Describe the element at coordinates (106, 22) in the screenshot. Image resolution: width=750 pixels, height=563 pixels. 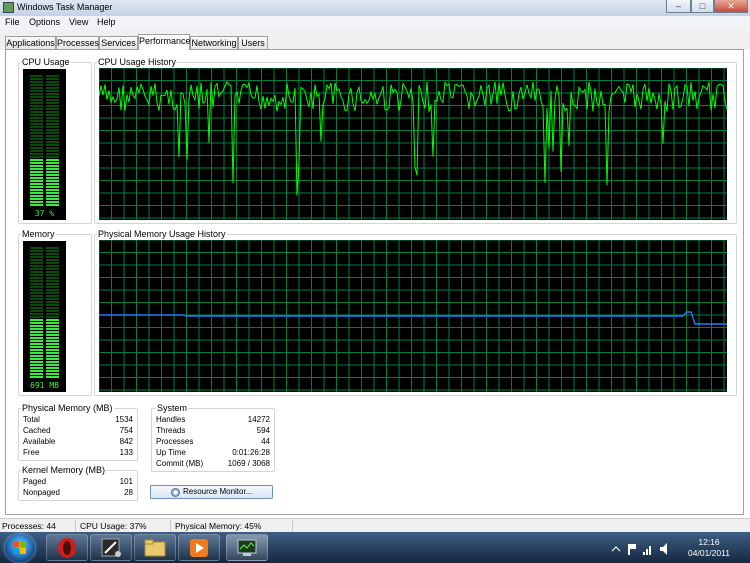
I see `menu-help: Help` at that location.